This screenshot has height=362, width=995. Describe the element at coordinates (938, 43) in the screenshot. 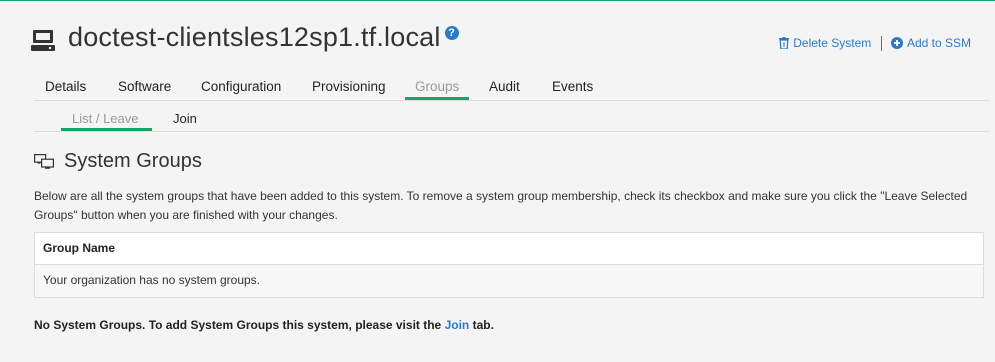

I see `add-to-ssm-label: Add to SSM` at that location.